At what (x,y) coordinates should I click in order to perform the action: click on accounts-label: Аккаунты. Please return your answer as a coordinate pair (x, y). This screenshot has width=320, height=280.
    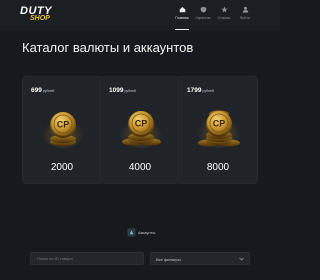
    Looking at the image, I should click on (147, 232).